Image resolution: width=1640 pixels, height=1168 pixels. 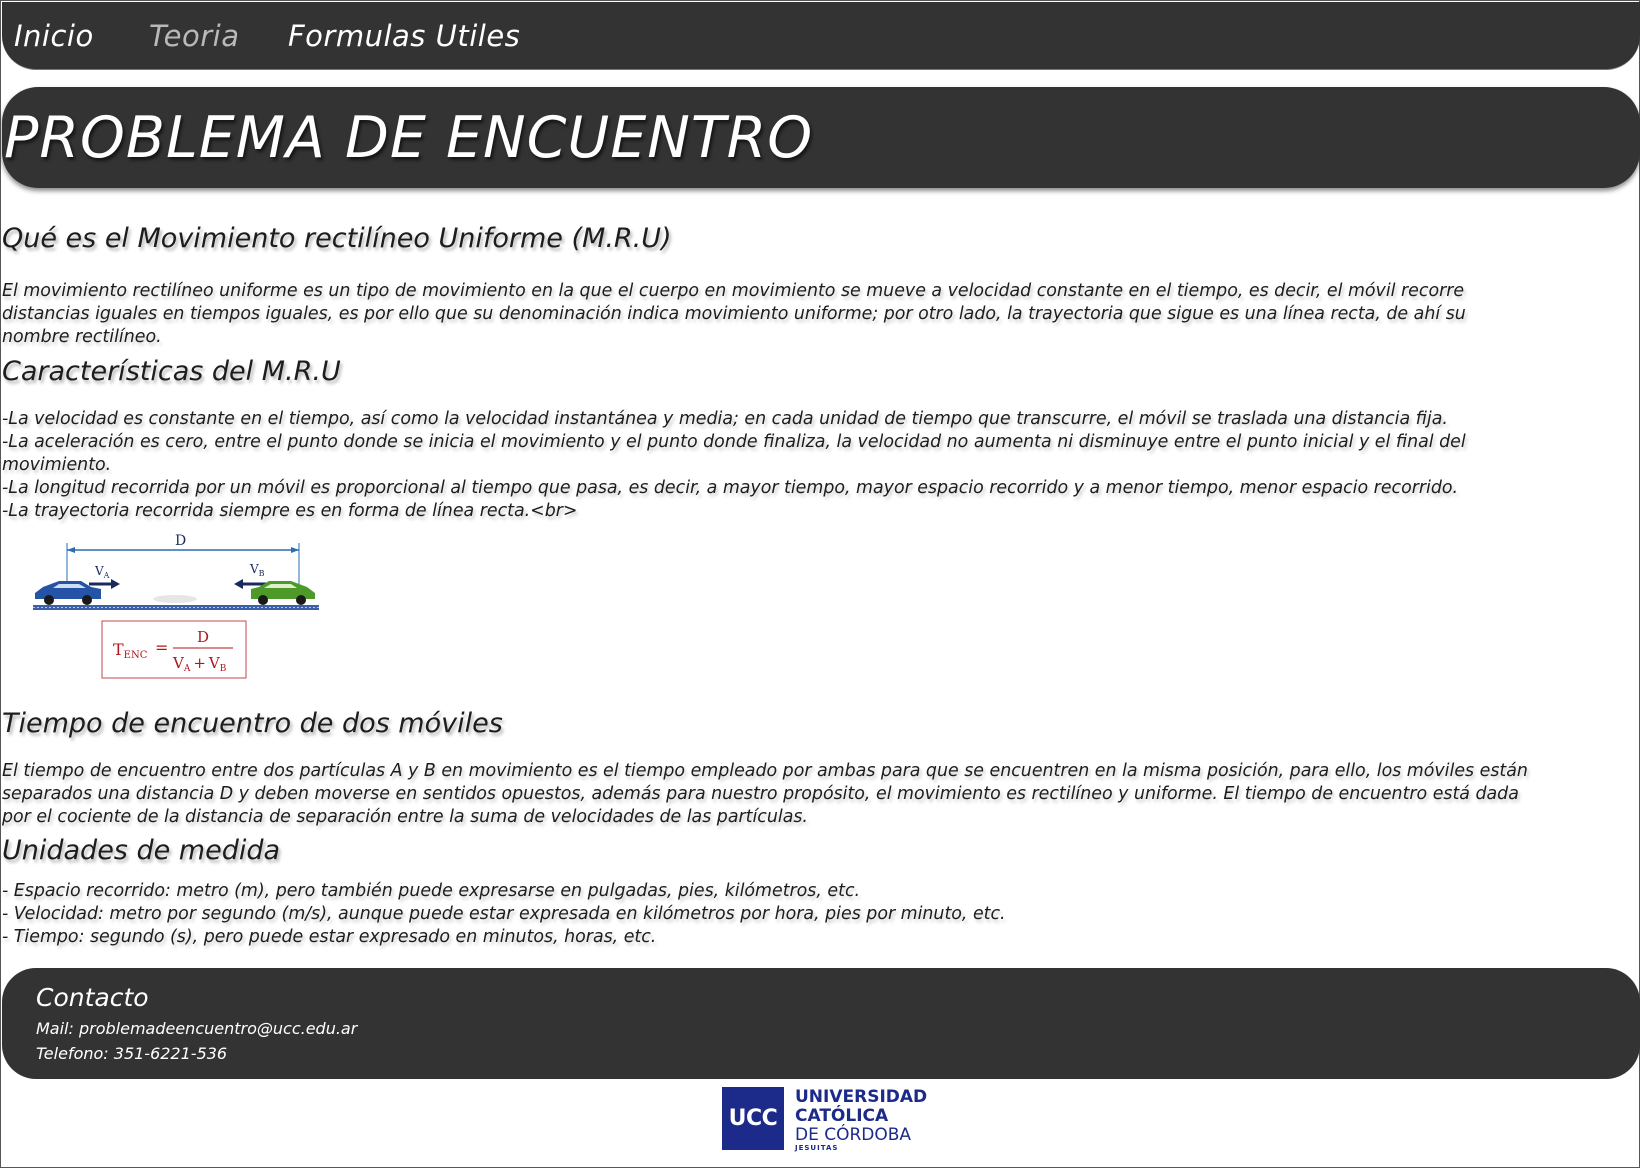 I want to click on car-a-wheel-rear, so click(x=49, y=600).